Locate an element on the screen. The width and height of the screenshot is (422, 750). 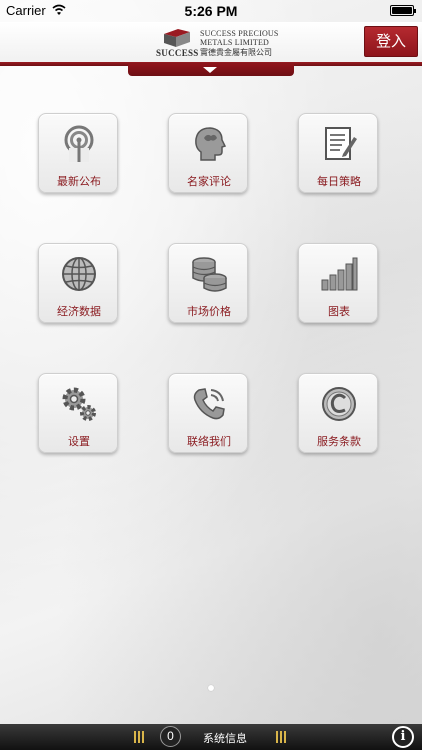
phone-icon is located at coordinates (209, 404).